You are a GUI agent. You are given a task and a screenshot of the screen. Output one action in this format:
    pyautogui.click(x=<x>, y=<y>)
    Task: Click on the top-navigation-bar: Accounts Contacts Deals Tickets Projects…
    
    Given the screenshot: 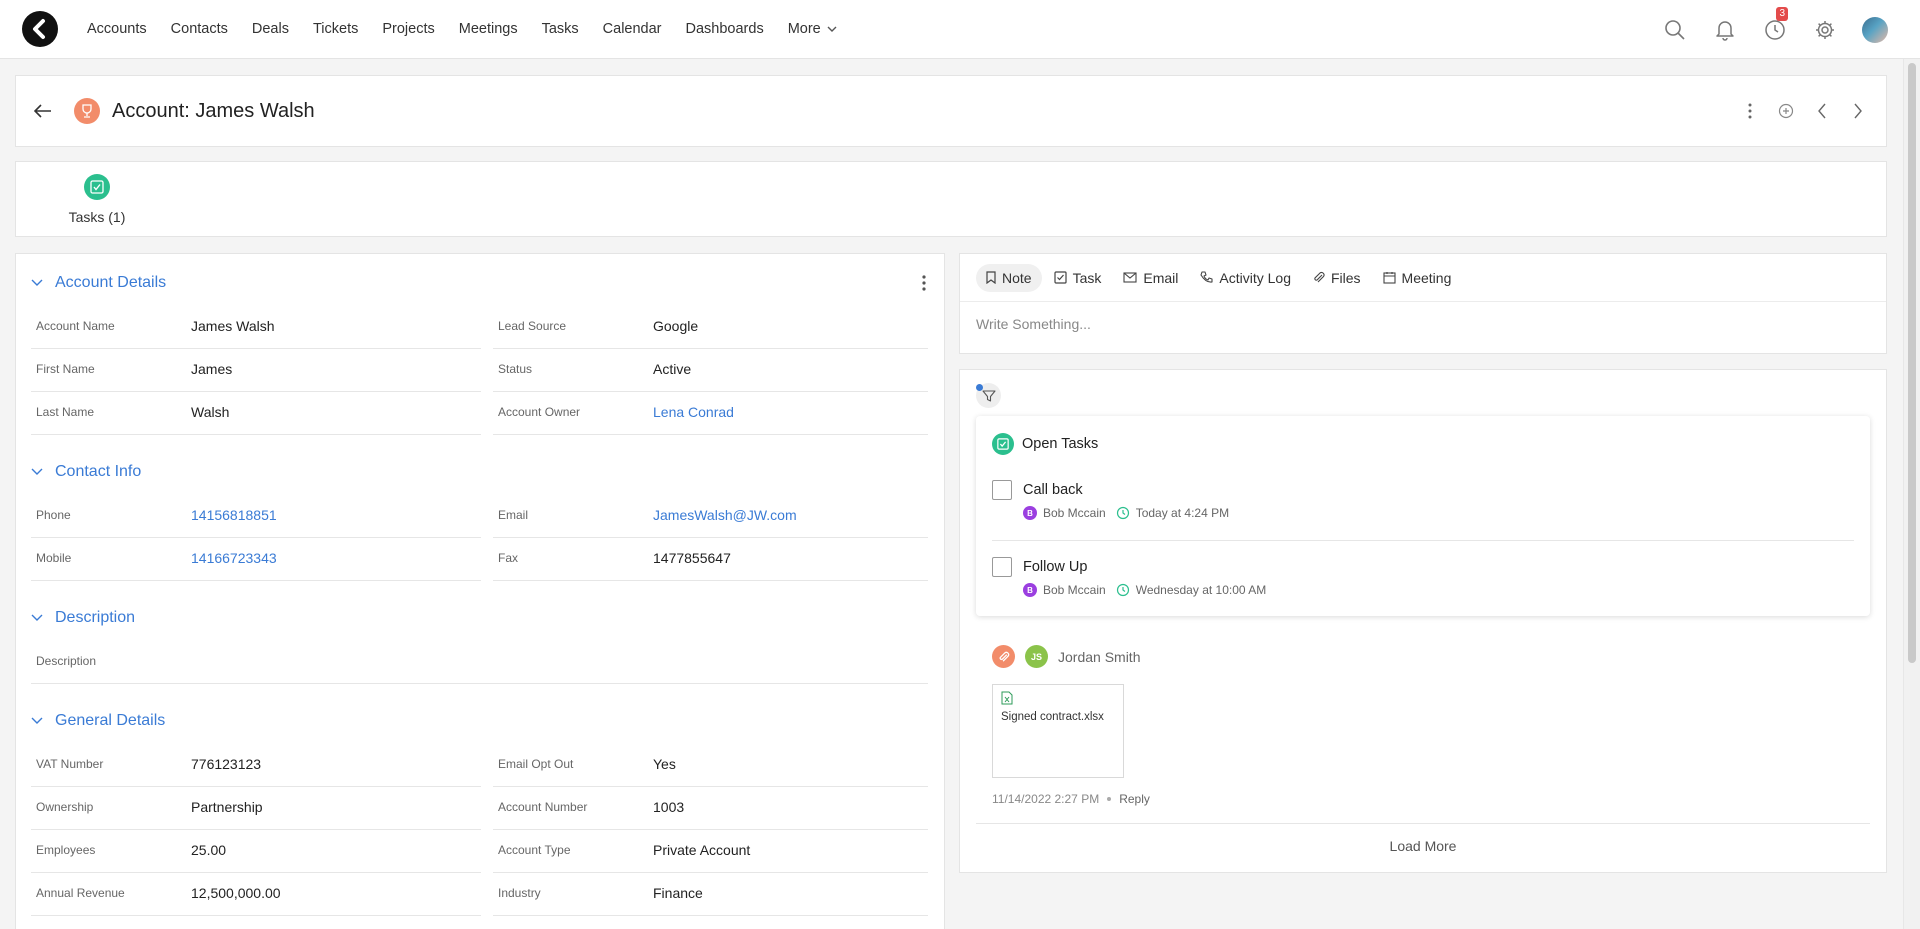 What is the action you would take?
    pyautogui.click(x=960, y=29)
    